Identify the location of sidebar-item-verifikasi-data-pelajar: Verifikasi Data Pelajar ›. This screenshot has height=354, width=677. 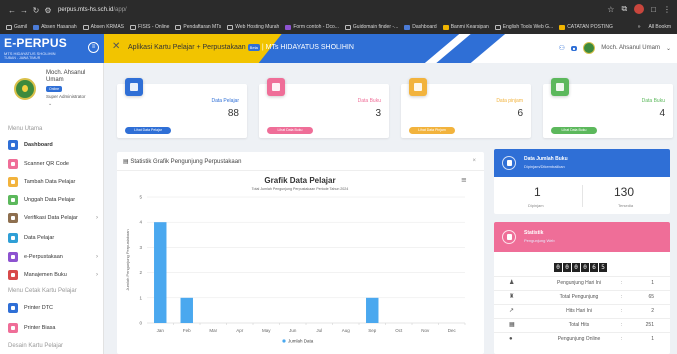
(54, 218).